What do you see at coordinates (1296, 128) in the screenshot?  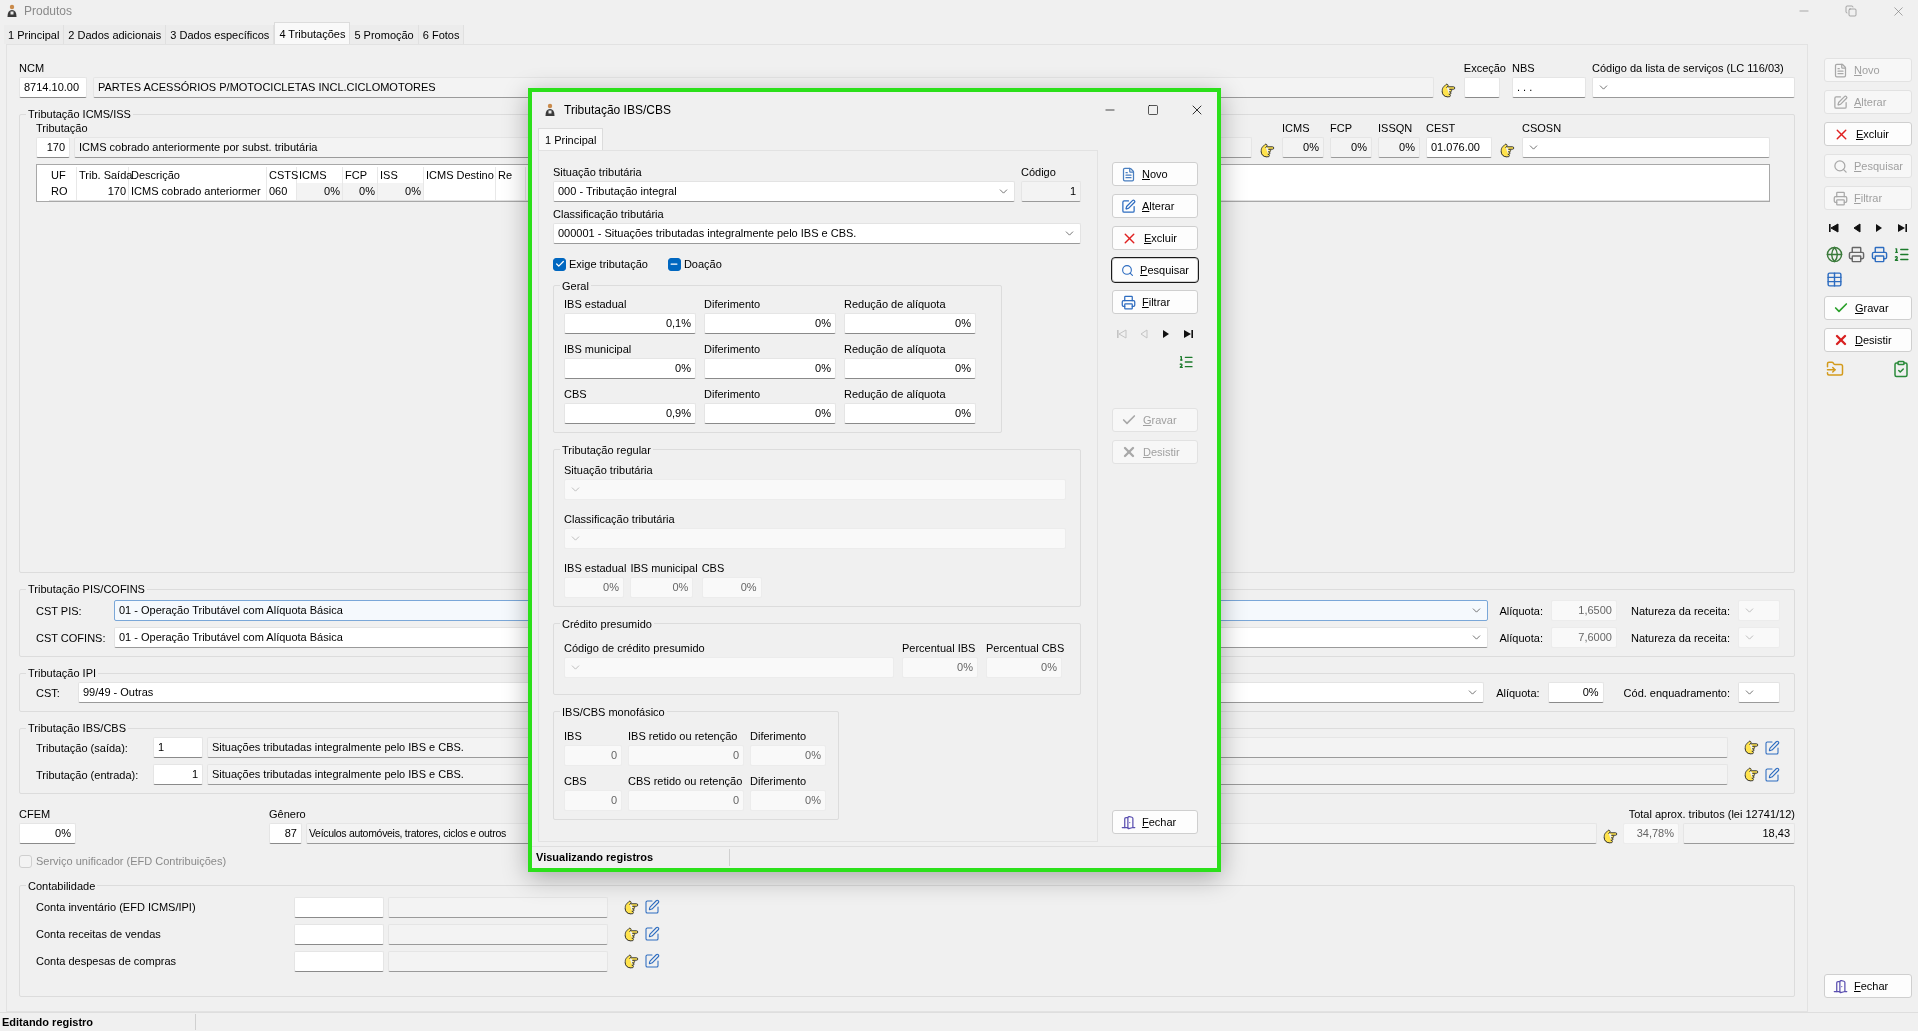 I see `field-label: ICMS` at bounding box center [1296, 128].